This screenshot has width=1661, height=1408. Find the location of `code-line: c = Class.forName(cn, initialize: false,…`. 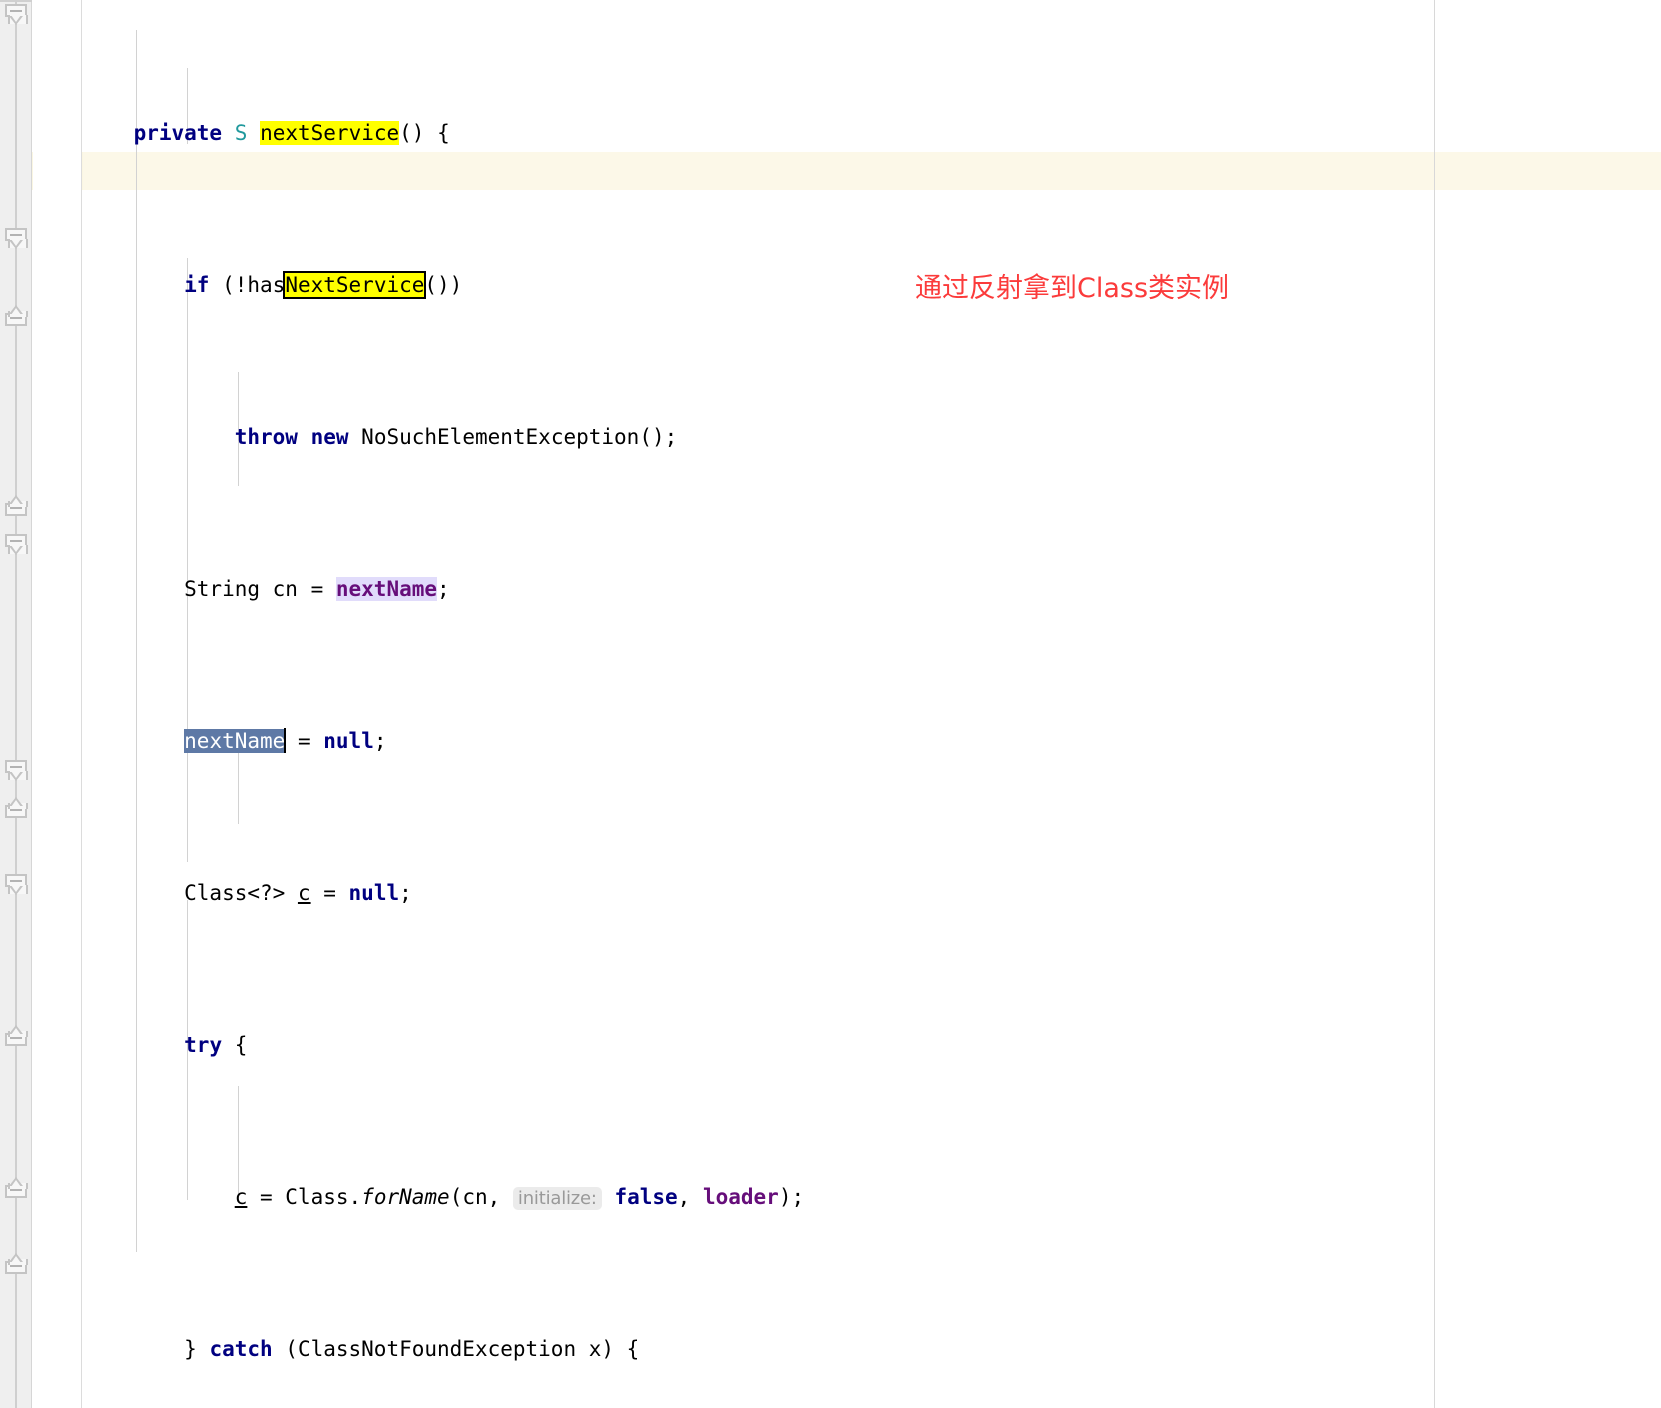

code-line: c = Class.forName(cn, initialize: false,… is located at coordinates (715, 1197).